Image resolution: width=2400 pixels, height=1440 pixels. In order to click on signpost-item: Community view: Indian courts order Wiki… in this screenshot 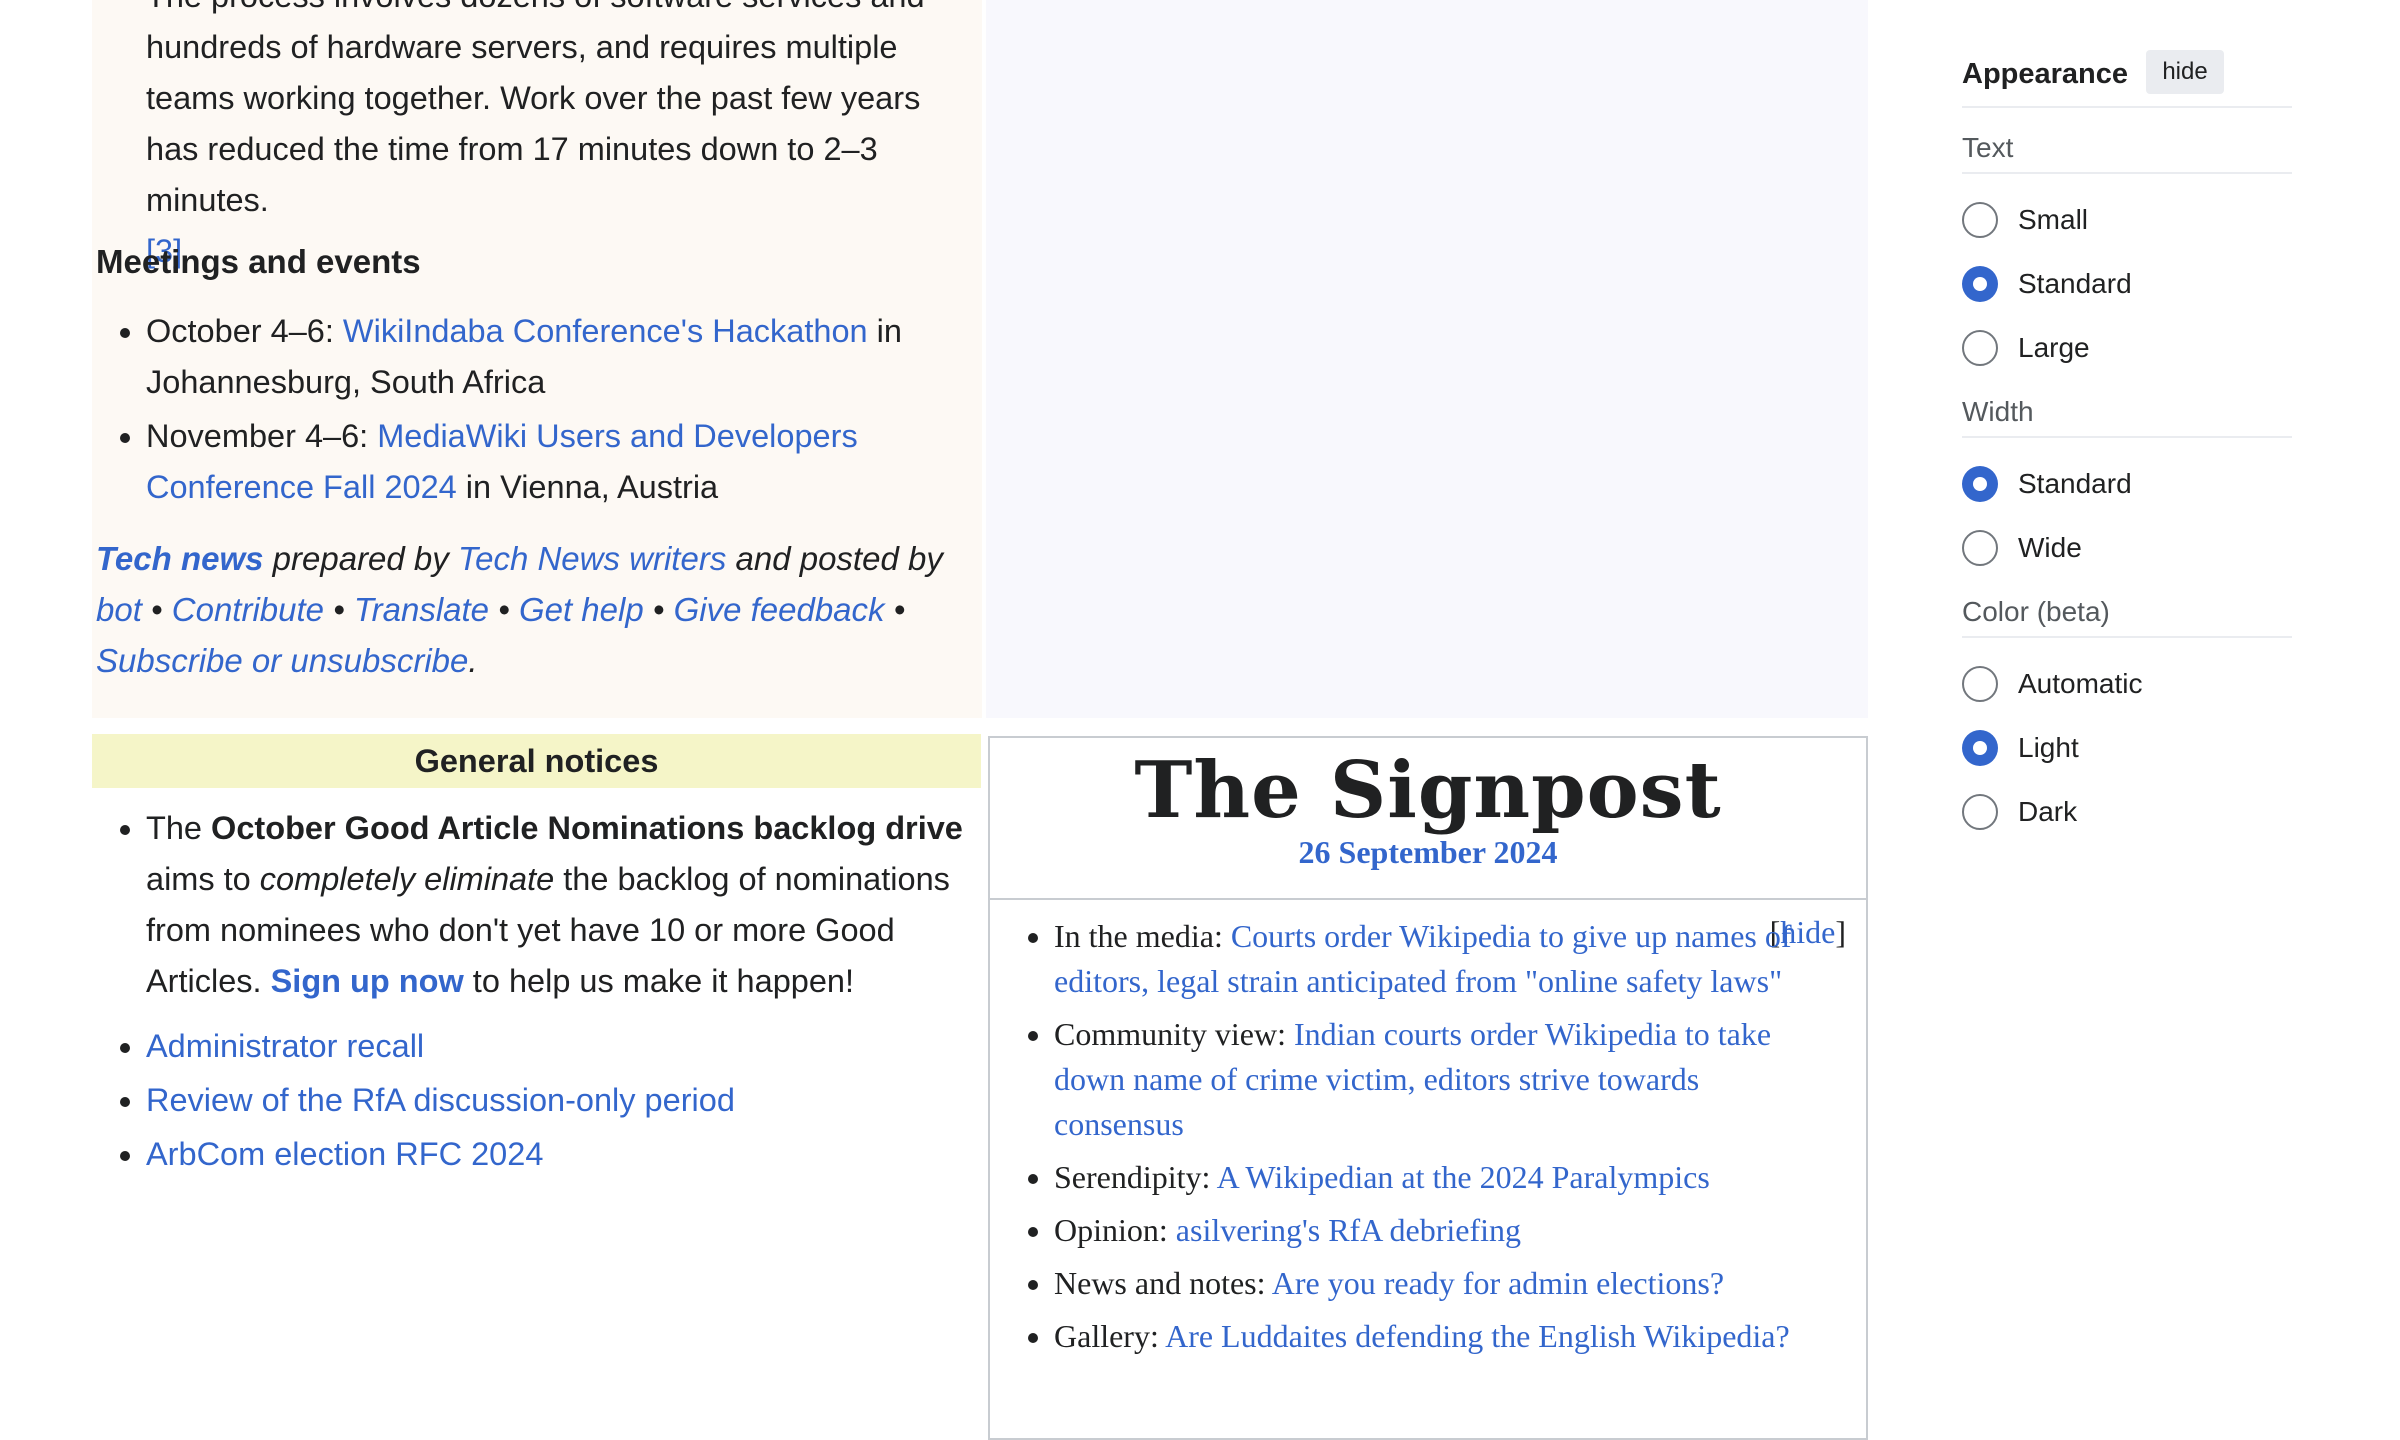, I will do `click(1442, 1079)`.